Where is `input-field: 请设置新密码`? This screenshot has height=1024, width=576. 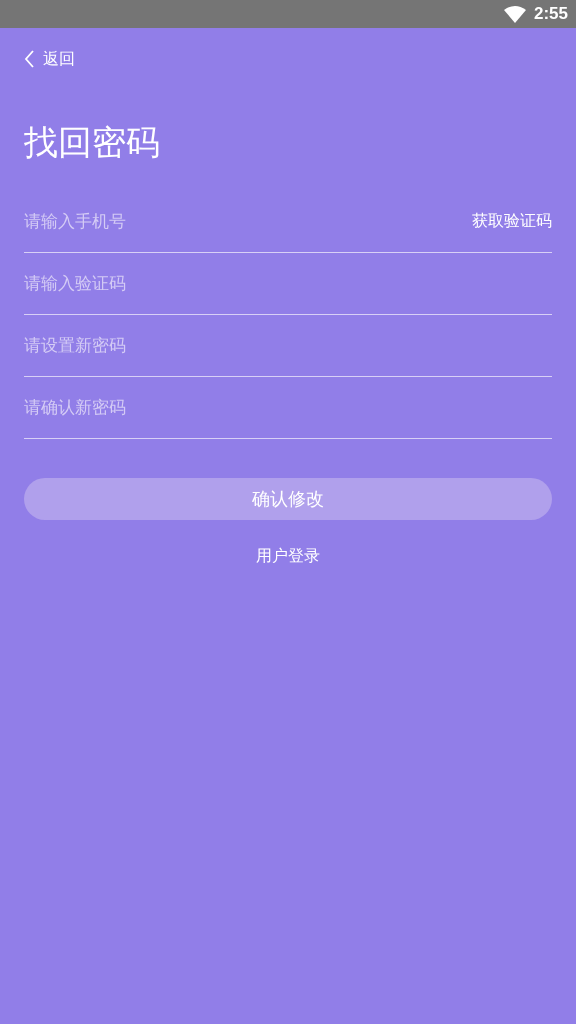
input-field: 请设置新密码 is located at coordinates (288, 345).